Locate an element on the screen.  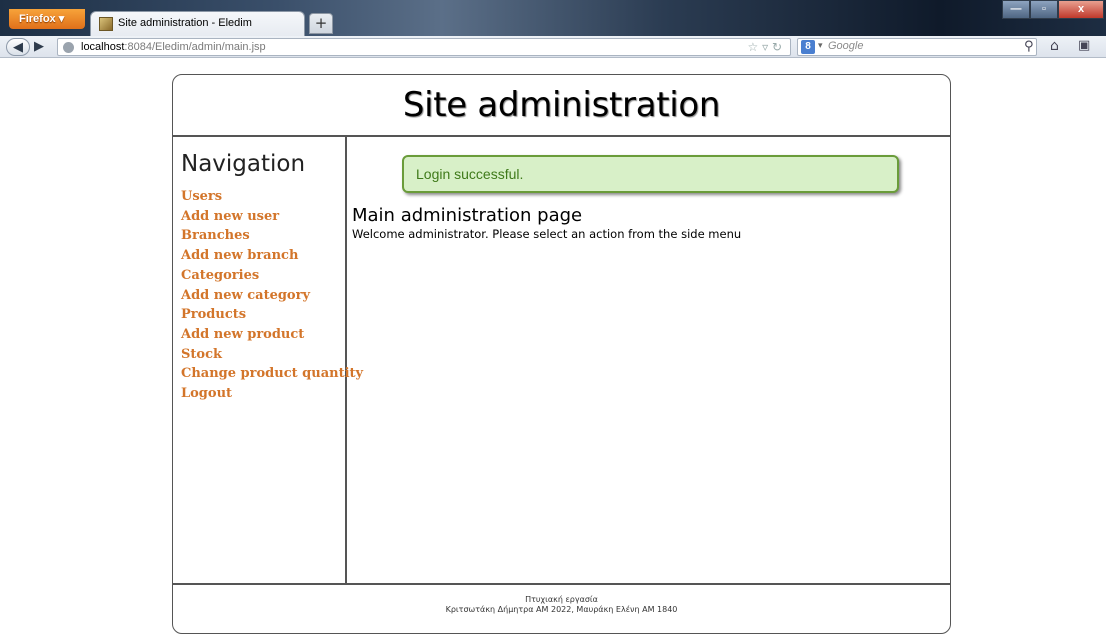
nav-link-categories: Categories is located at coordinates (263, 276).